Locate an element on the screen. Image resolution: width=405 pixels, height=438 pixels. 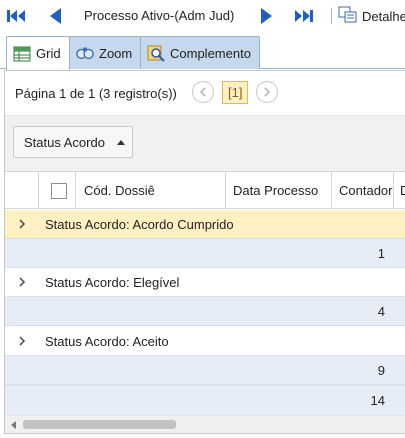
group-summary-row: 9 is located at coordinates (205, 370).